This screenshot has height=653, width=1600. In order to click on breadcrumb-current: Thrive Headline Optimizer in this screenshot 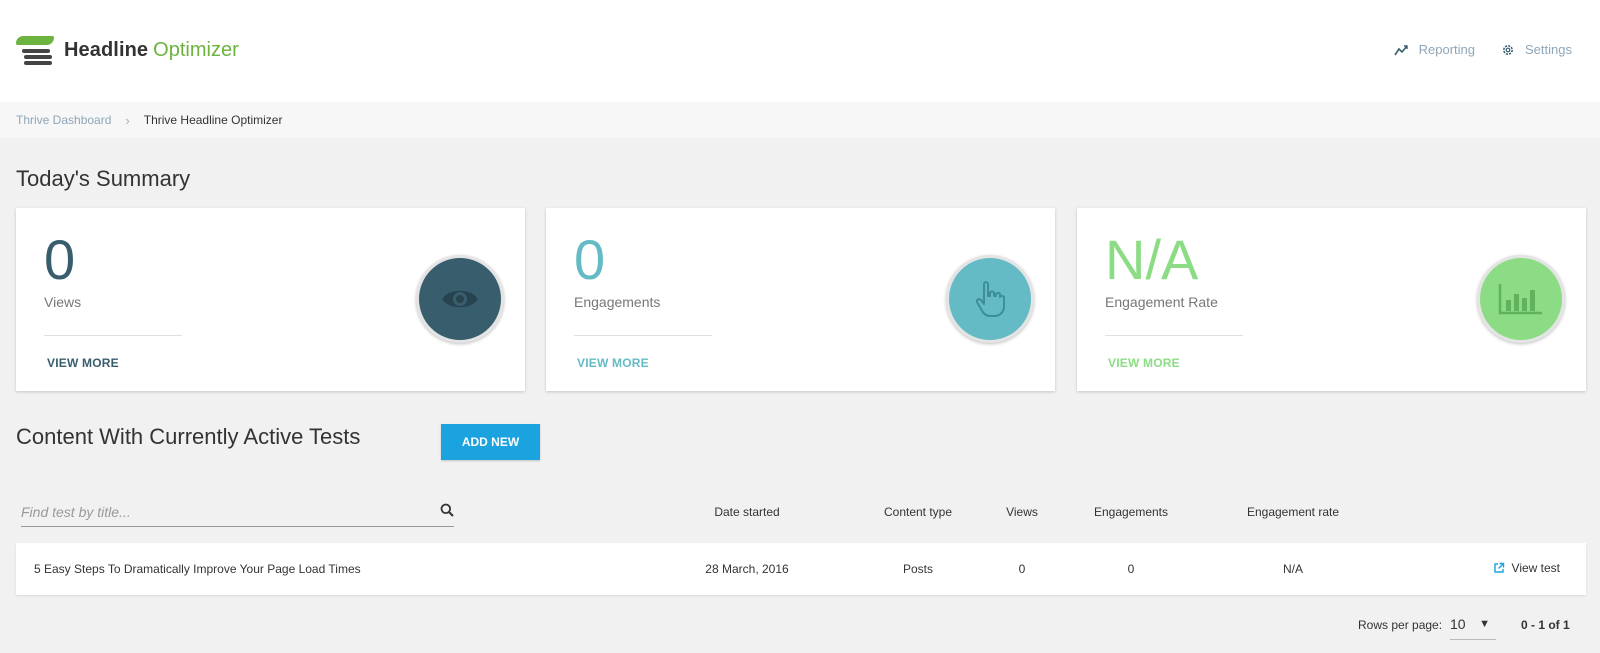, I will do `click(213, 120)`.